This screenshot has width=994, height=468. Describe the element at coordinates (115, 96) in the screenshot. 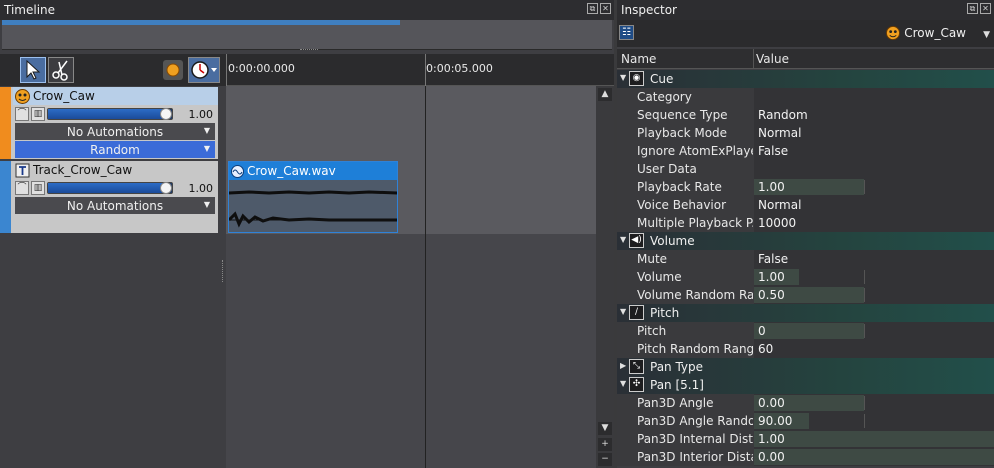

I see `track-title-row: Crow_Caw` at that location.